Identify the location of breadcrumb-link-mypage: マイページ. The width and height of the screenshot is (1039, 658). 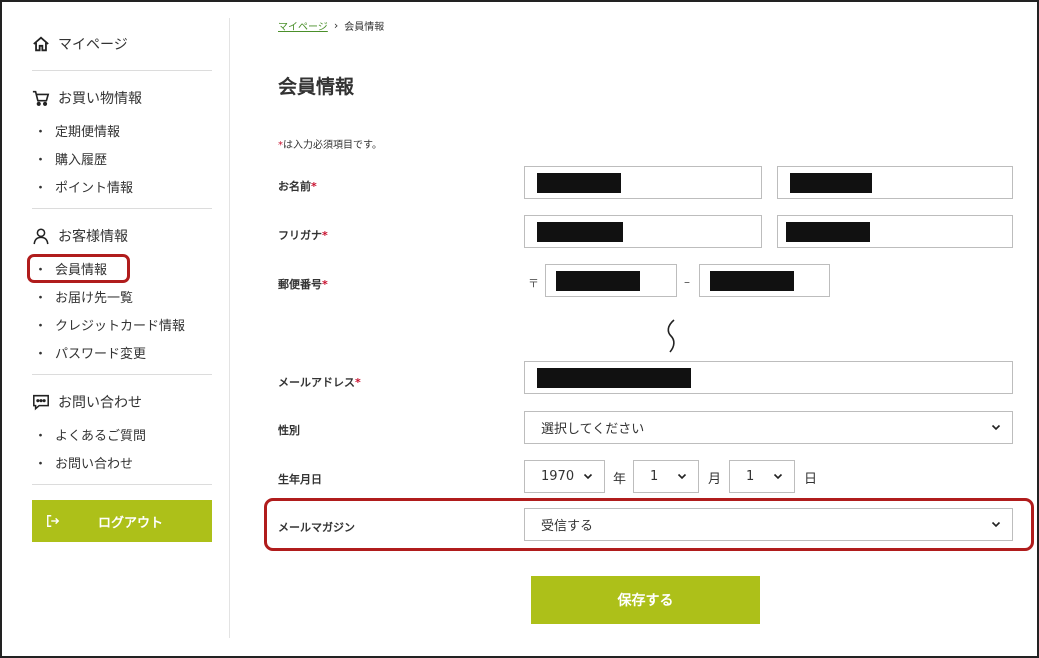
(303, 25).